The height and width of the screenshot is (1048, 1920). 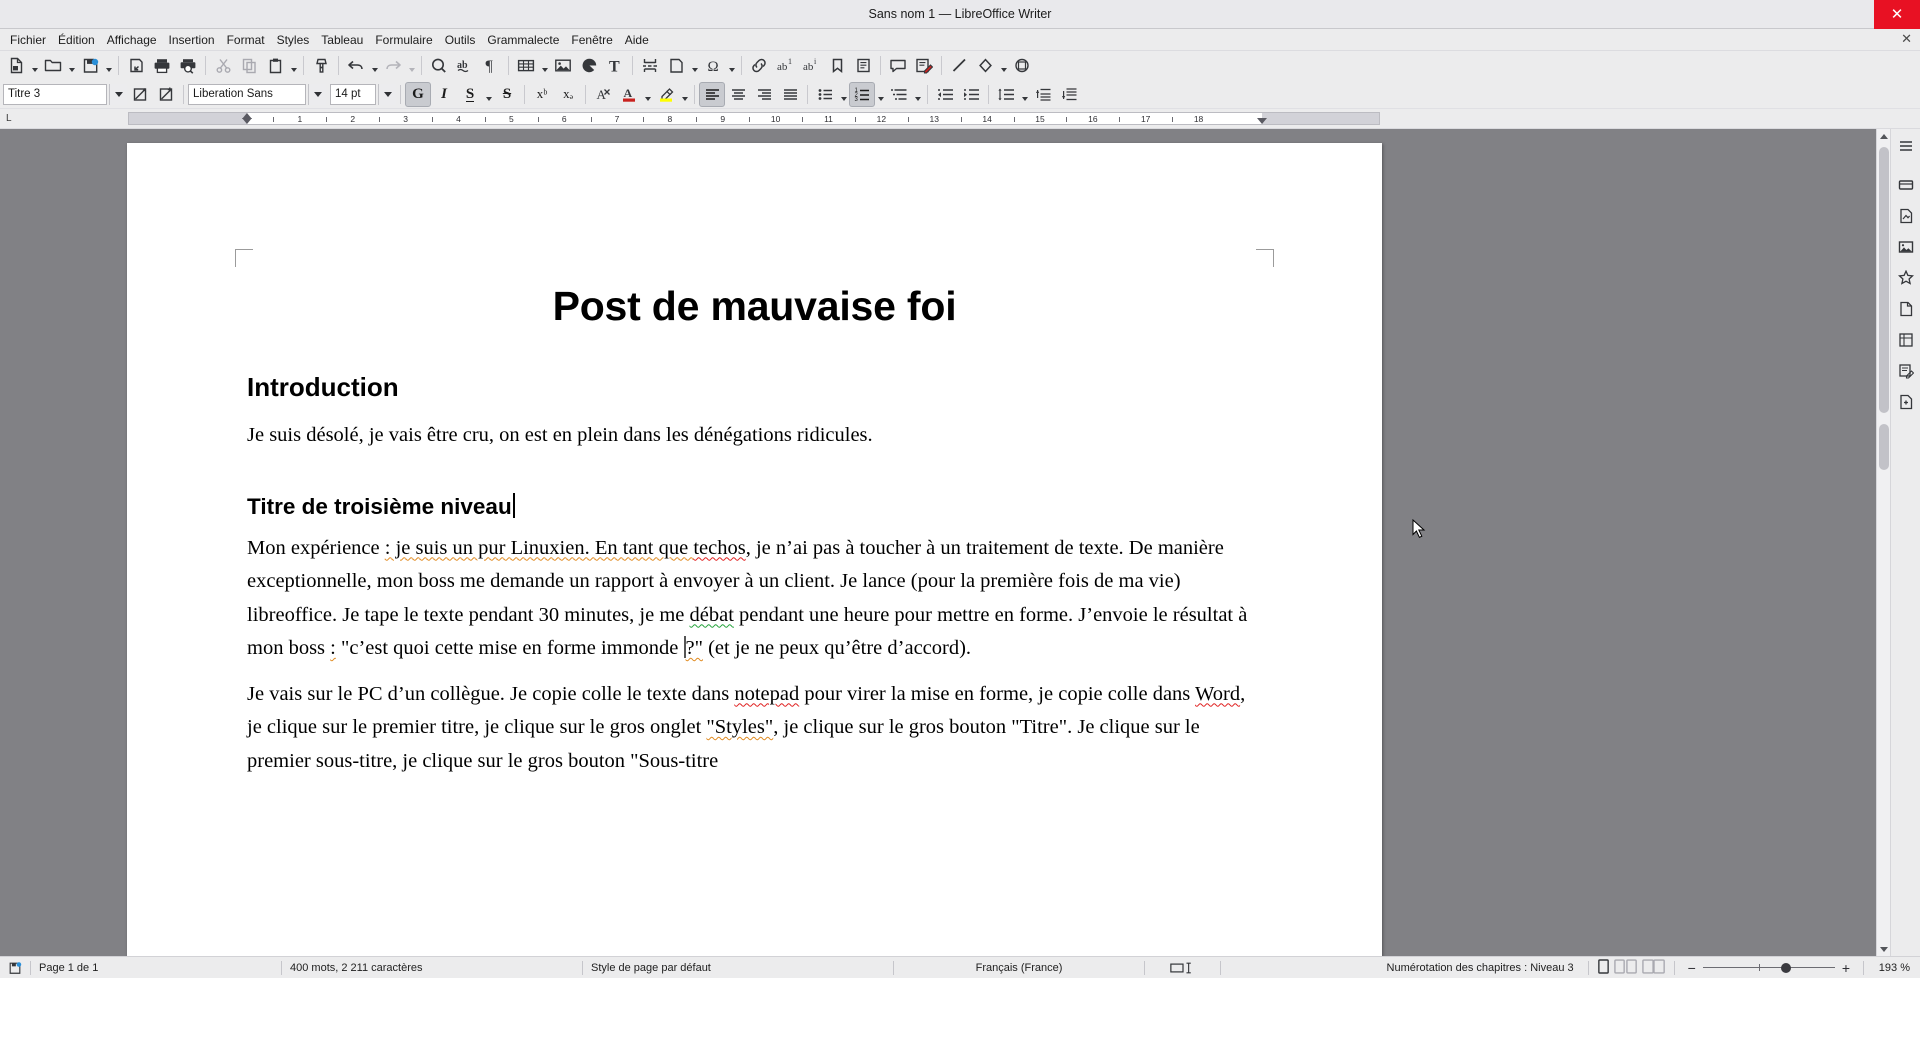 What do you see at coordinates (53, 65) in the screenshot?
I see `open-document-icon` at bounding box center [53, 65].